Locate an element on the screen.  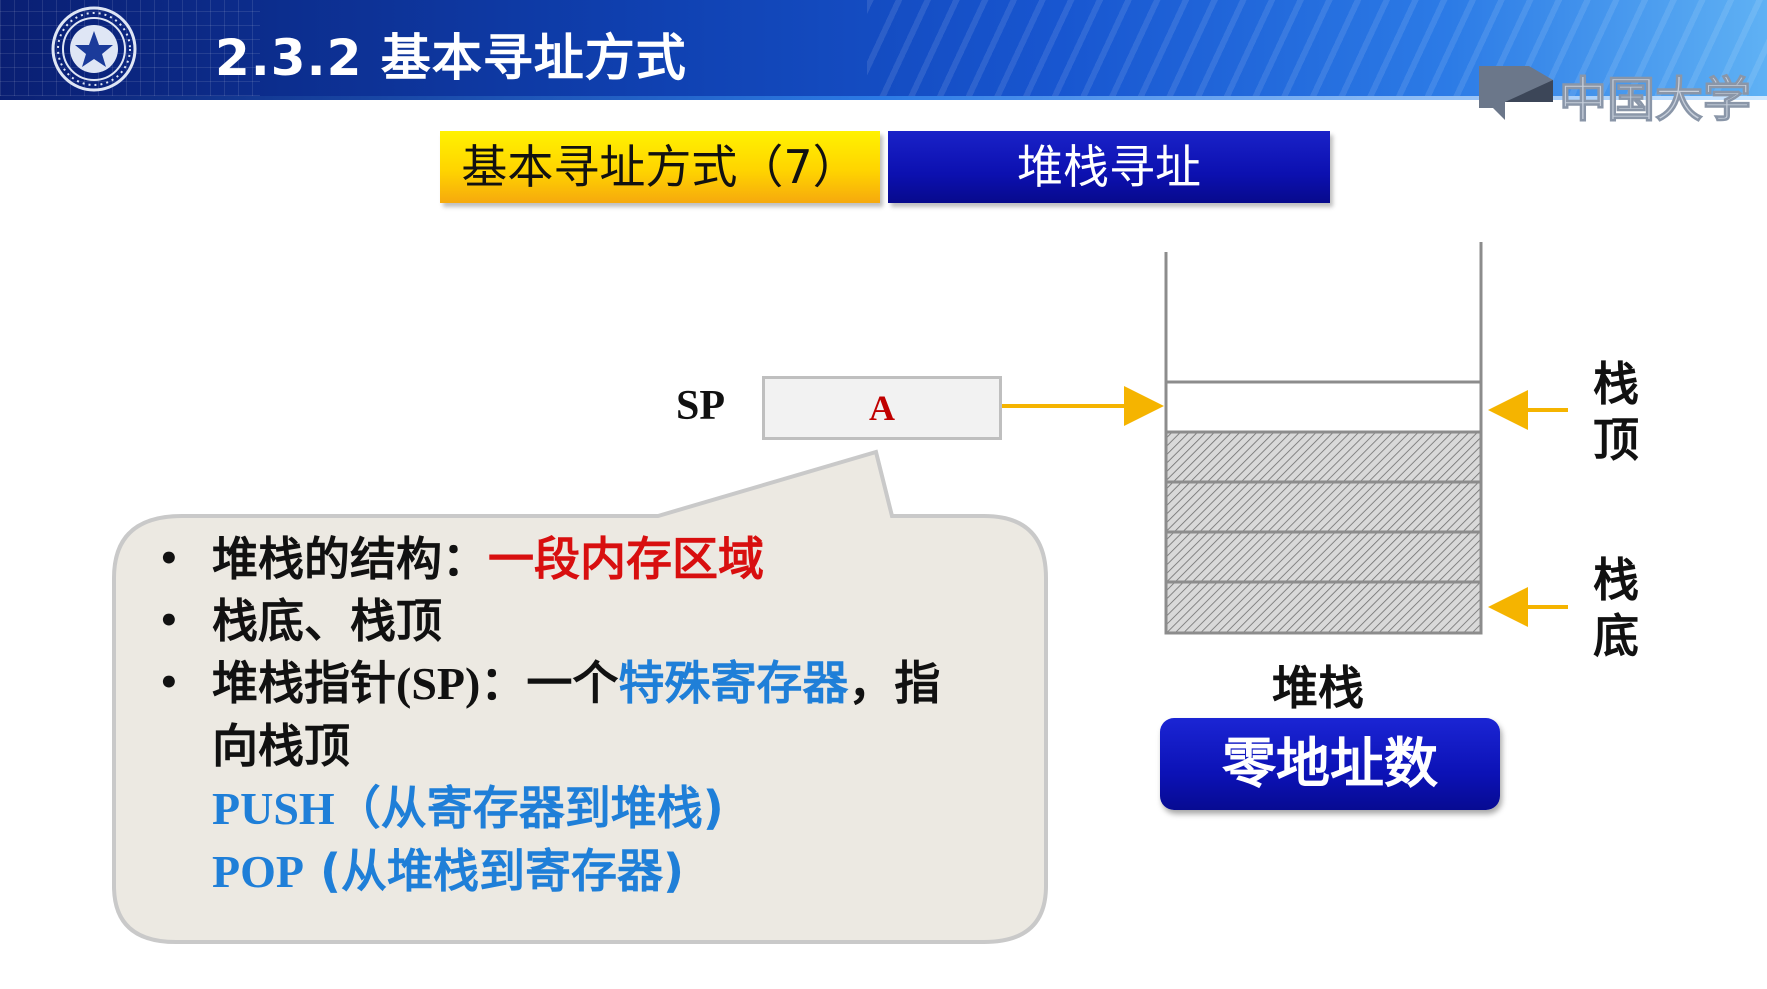
push-line: PUSH（从寄存器到堆栈) is located at coordinates (600, 808).